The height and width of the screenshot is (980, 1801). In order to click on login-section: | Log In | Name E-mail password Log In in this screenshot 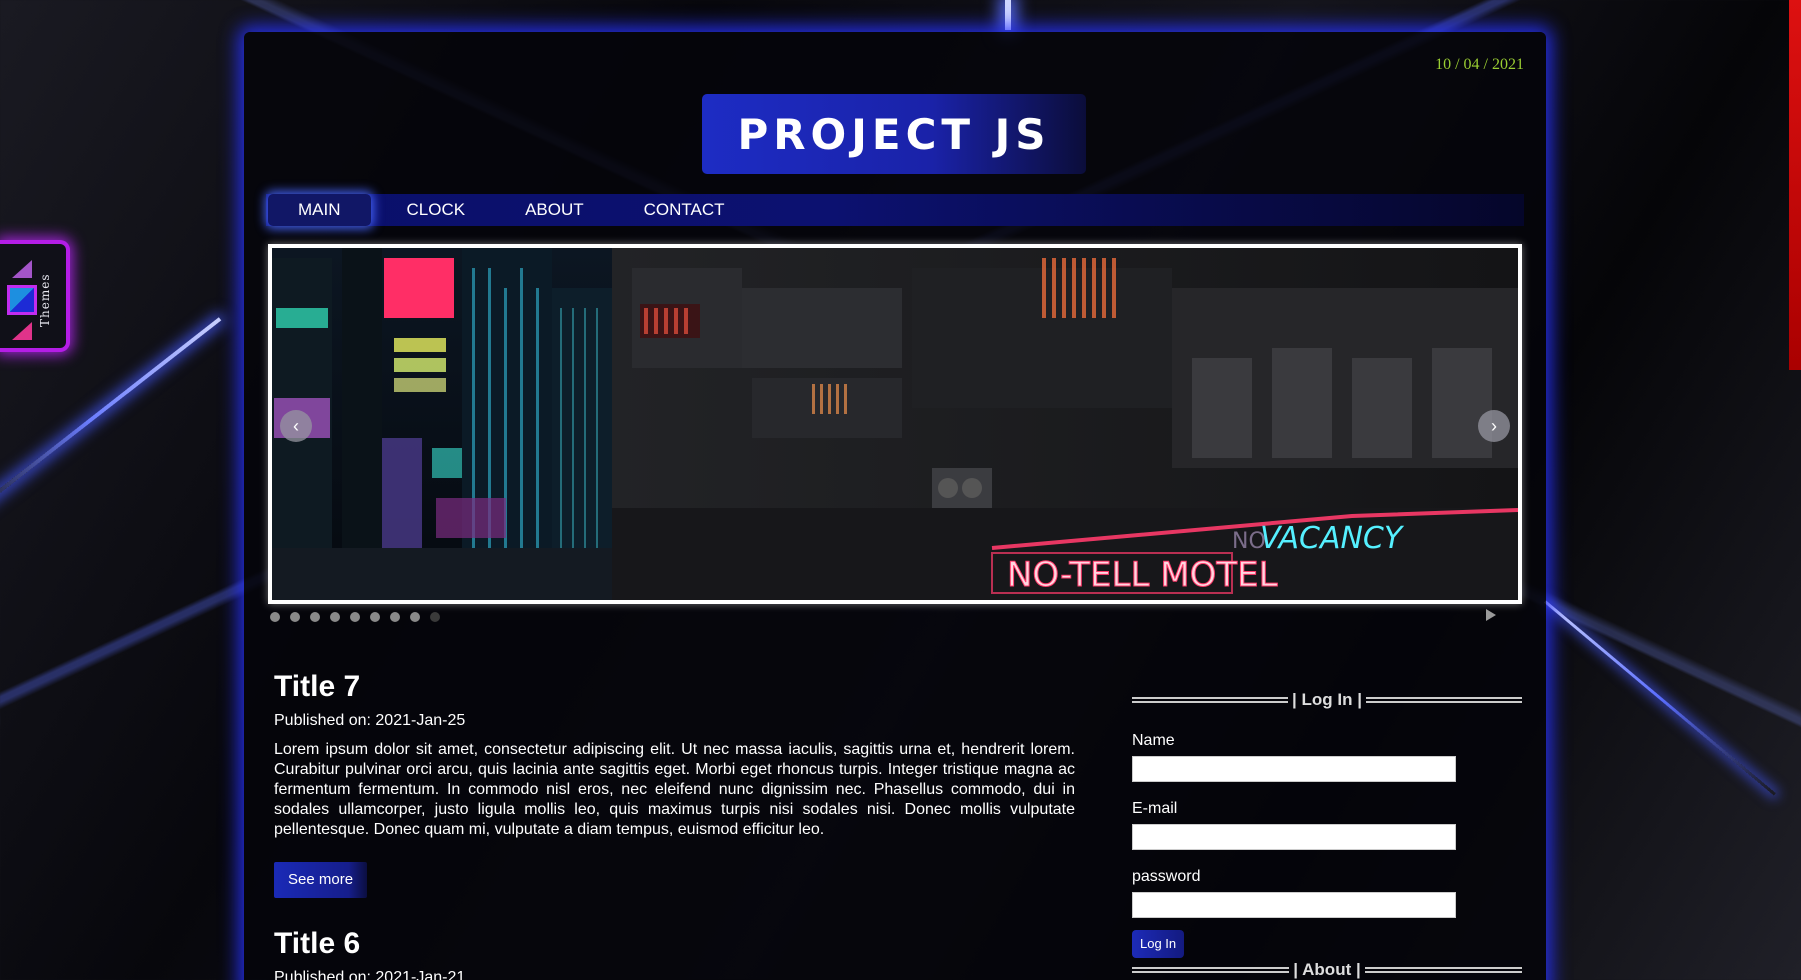, I will do `click(1327, 824)`.